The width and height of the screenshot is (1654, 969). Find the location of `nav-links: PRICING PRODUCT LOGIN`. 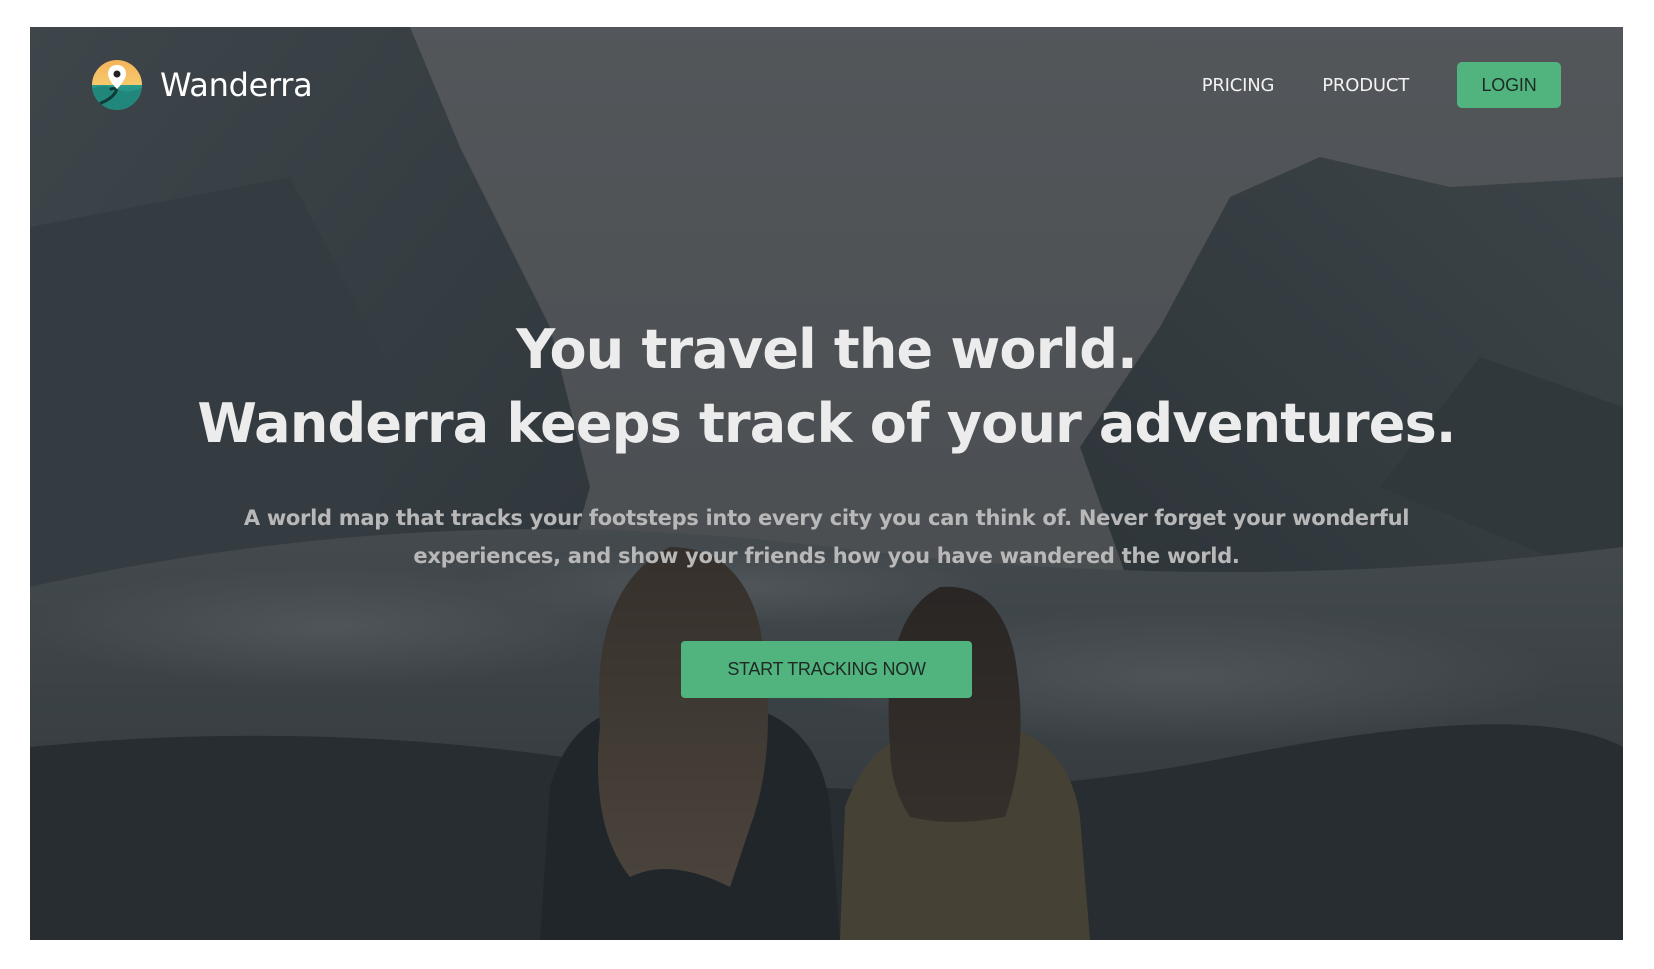

nav-links: PRICING PRODUCT LOGIN is located at coordinates (1381, 85).